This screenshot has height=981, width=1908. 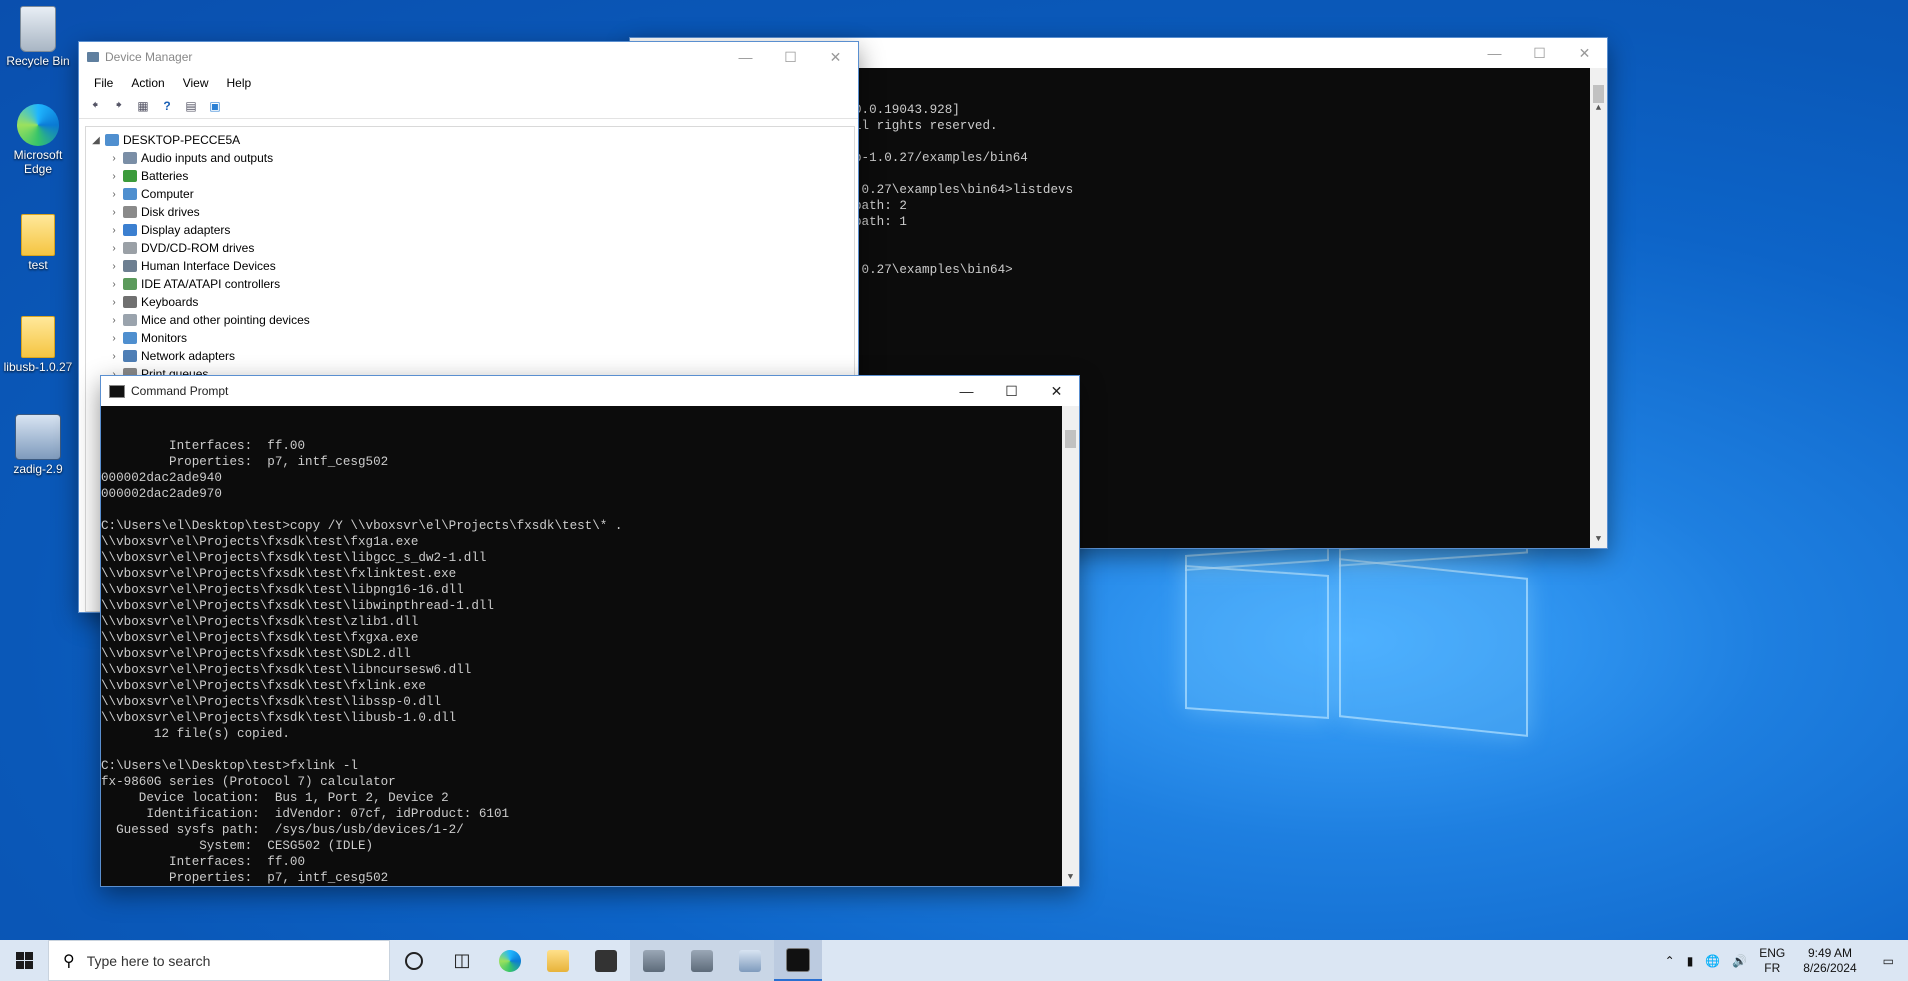 I want to click on device-category: › Batteries, so click(x=471, y=176).